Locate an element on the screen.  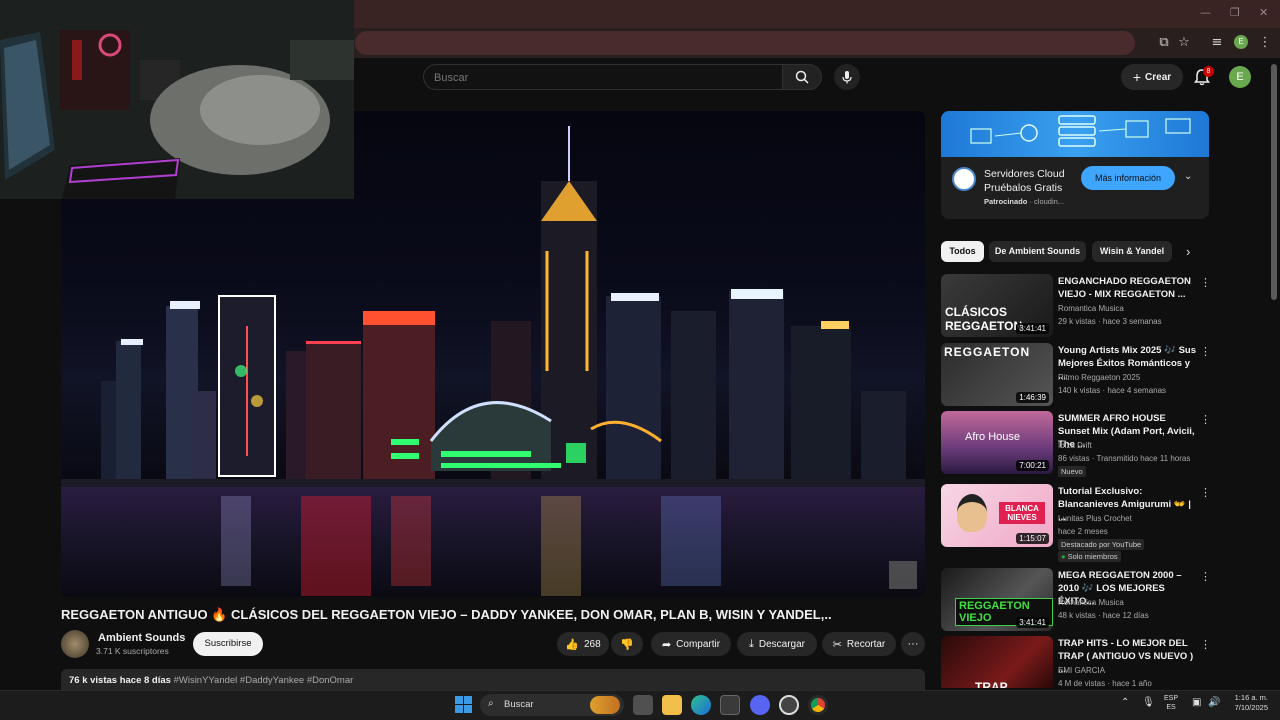
video-thumbnail: REGGAETON VIEJO 3:41:41 is located at coordinates (997, 599).